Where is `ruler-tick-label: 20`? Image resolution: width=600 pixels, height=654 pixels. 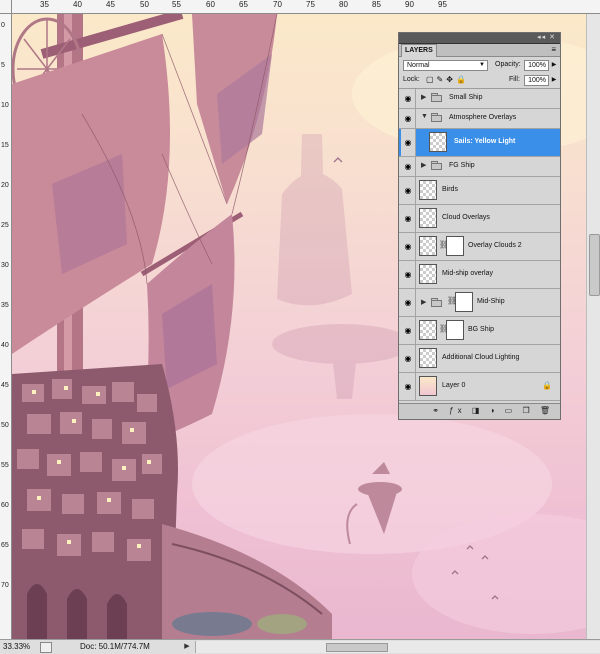
ruler-tick-label: 20 is located at coordinates (5, 185).